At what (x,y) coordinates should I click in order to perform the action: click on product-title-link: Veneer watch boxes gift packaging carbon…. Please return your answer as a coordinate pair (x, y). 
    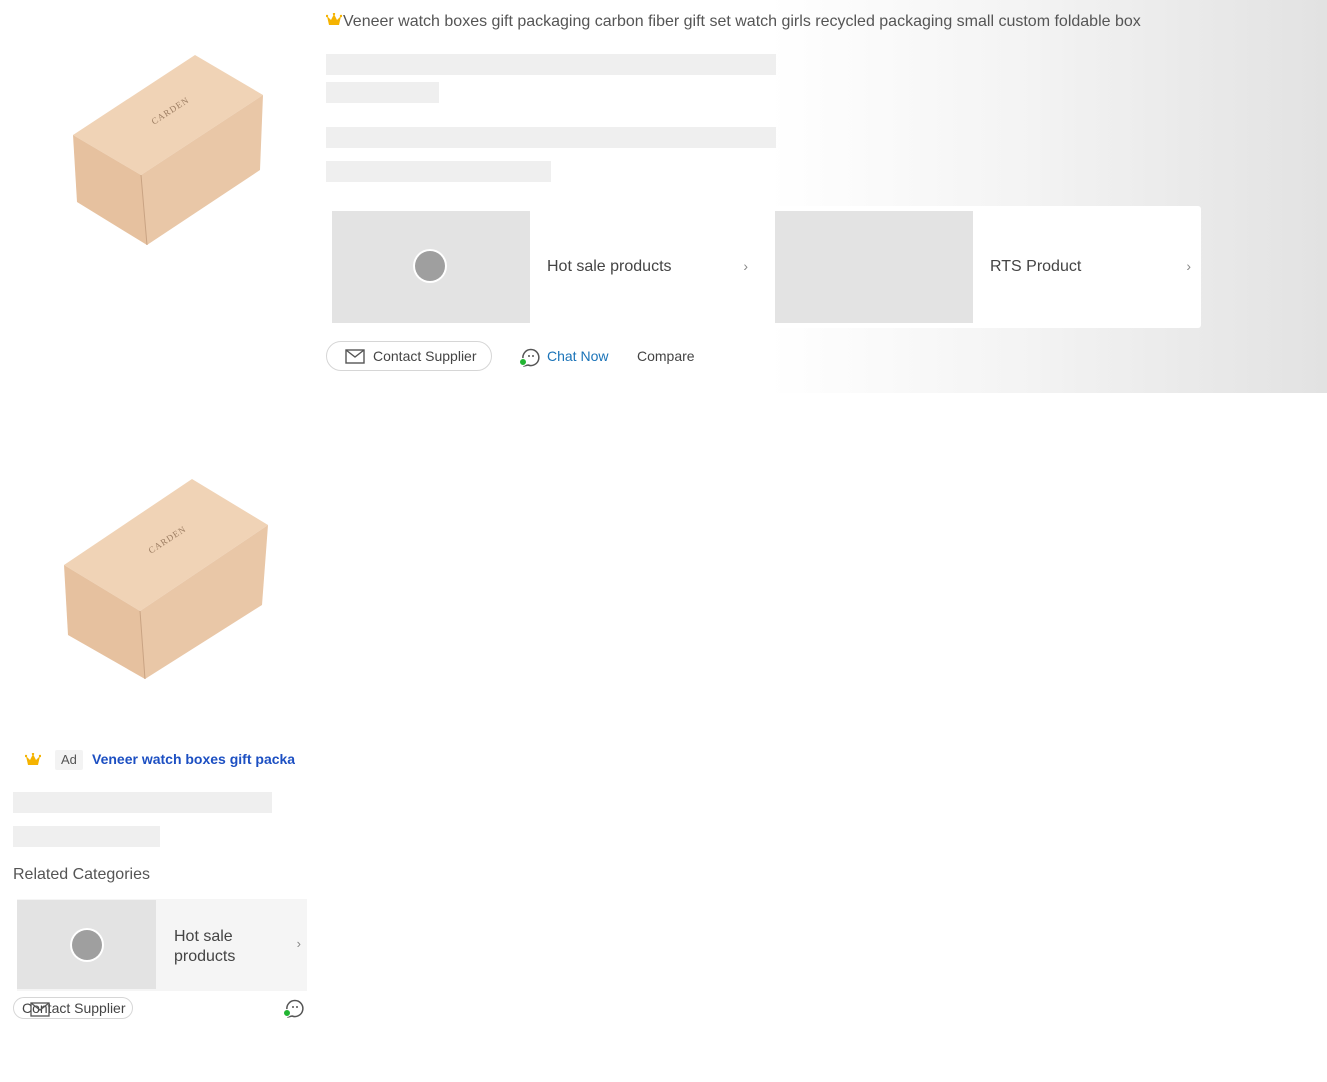
    Looking at the image, I should click on (193, 759).